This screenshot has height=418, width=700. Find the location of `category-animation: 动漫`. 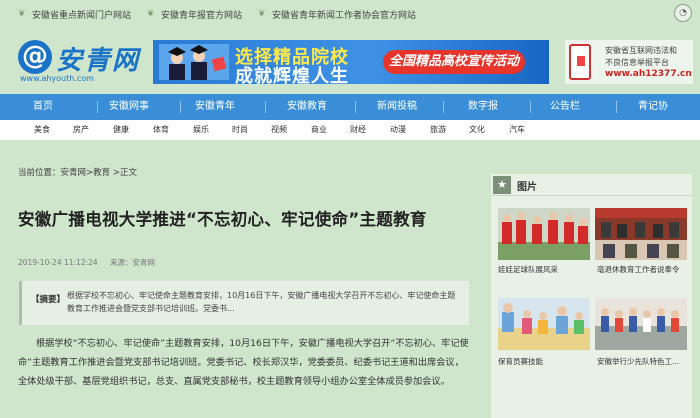

category-animation: 动漫 is located at coordinates (398, 129).